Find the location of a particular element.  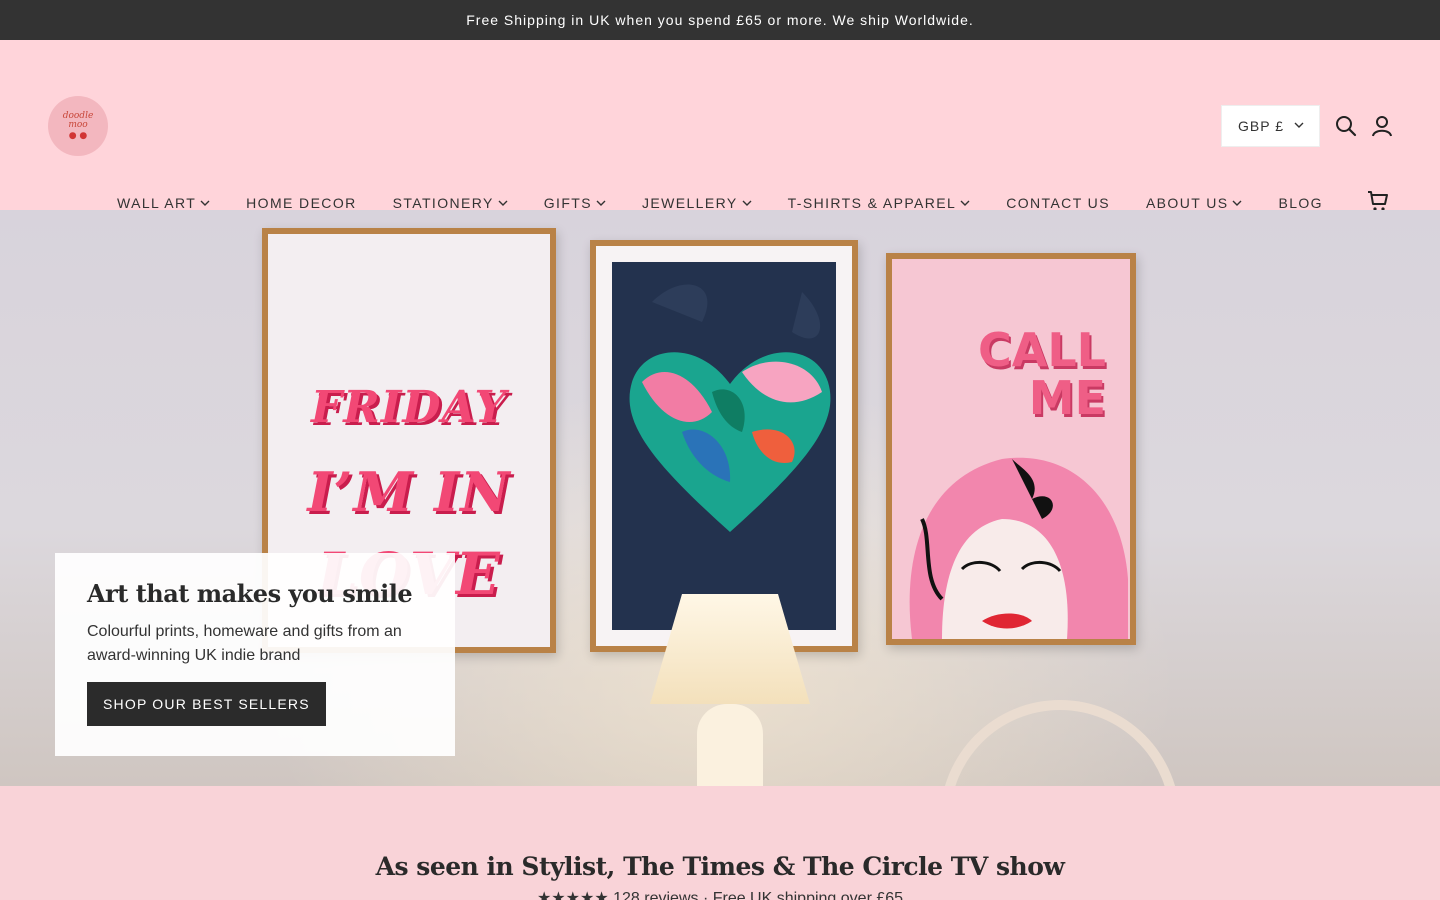

face-illustration is located at coordinates (1018, 548).